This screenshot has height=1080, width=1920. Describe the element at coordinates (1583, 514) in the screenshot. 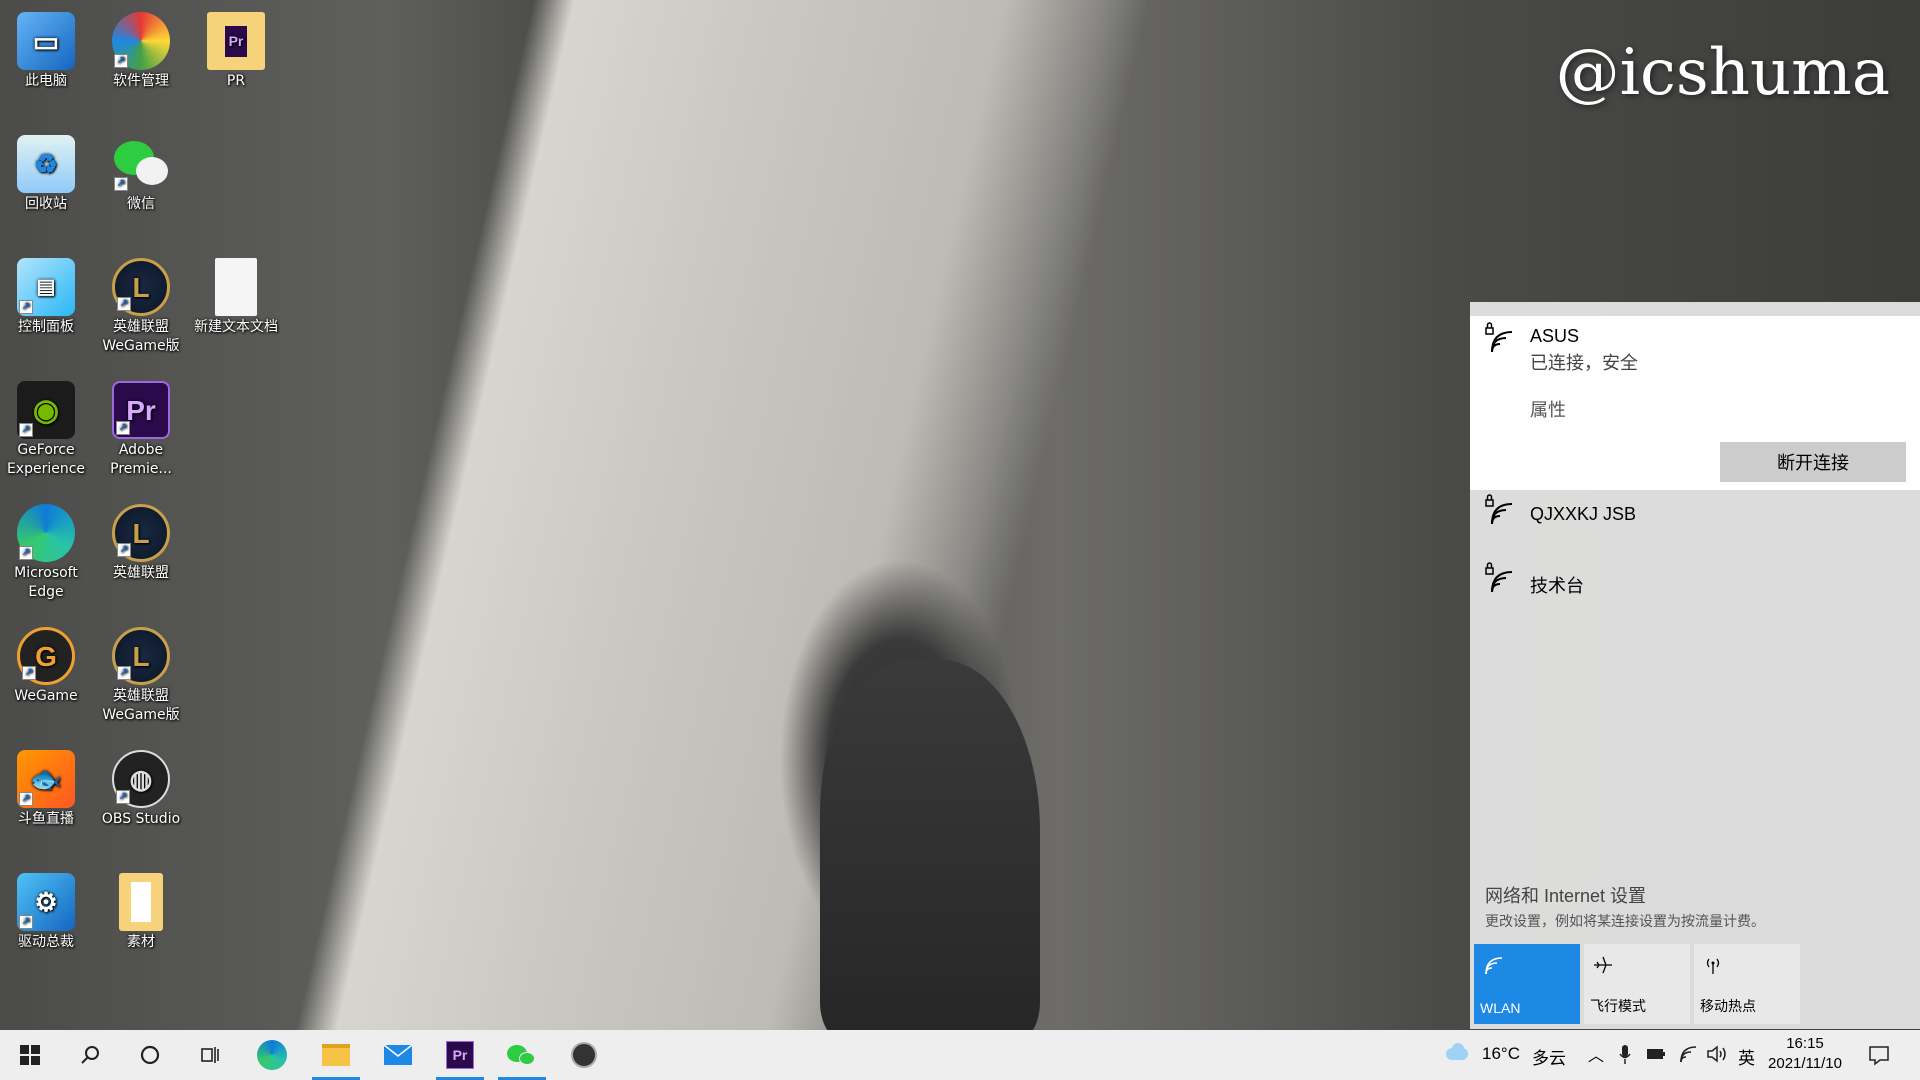

I see `network-name: QJXXKJ JSB` at that location.